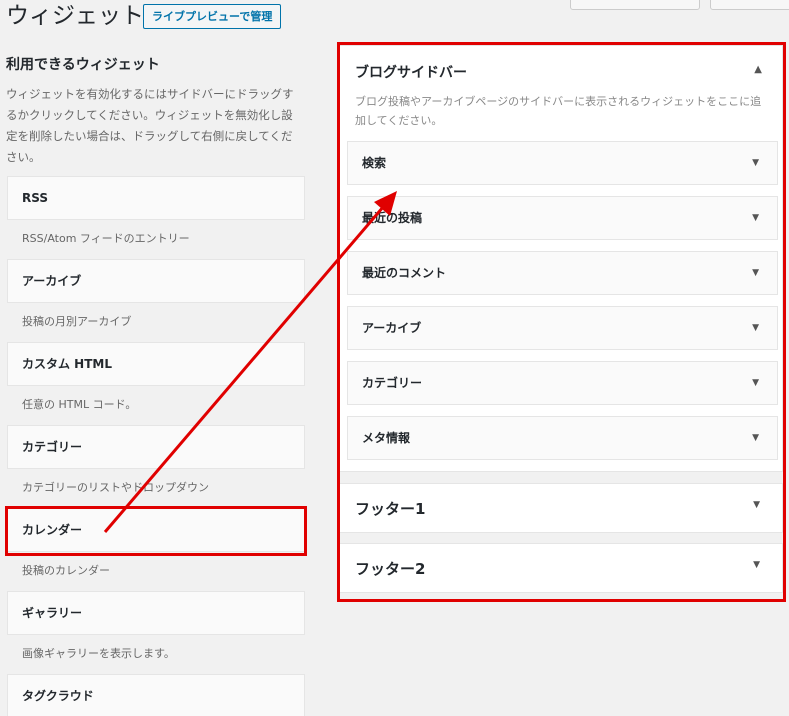 Image resolution: width=789 pixels, height=716 pixels. What do you see at coordinates (66, 570) in the screenshot?
I see `widget-calendar-desc: 投稿のカレンダー` at bounding box center [66, 570].